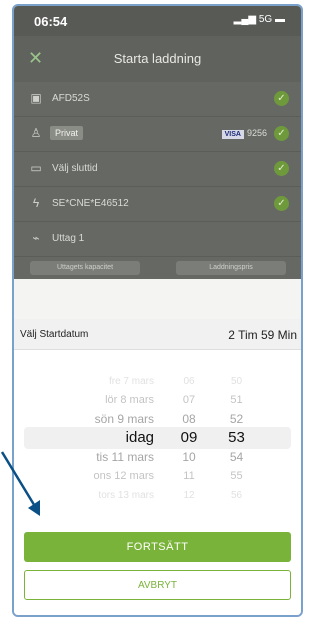 The width and height of the screenshot is (320, 617). Describe the element at coordinates (189, 495) in the screenshot. I see `hour-option: 12` at that location.